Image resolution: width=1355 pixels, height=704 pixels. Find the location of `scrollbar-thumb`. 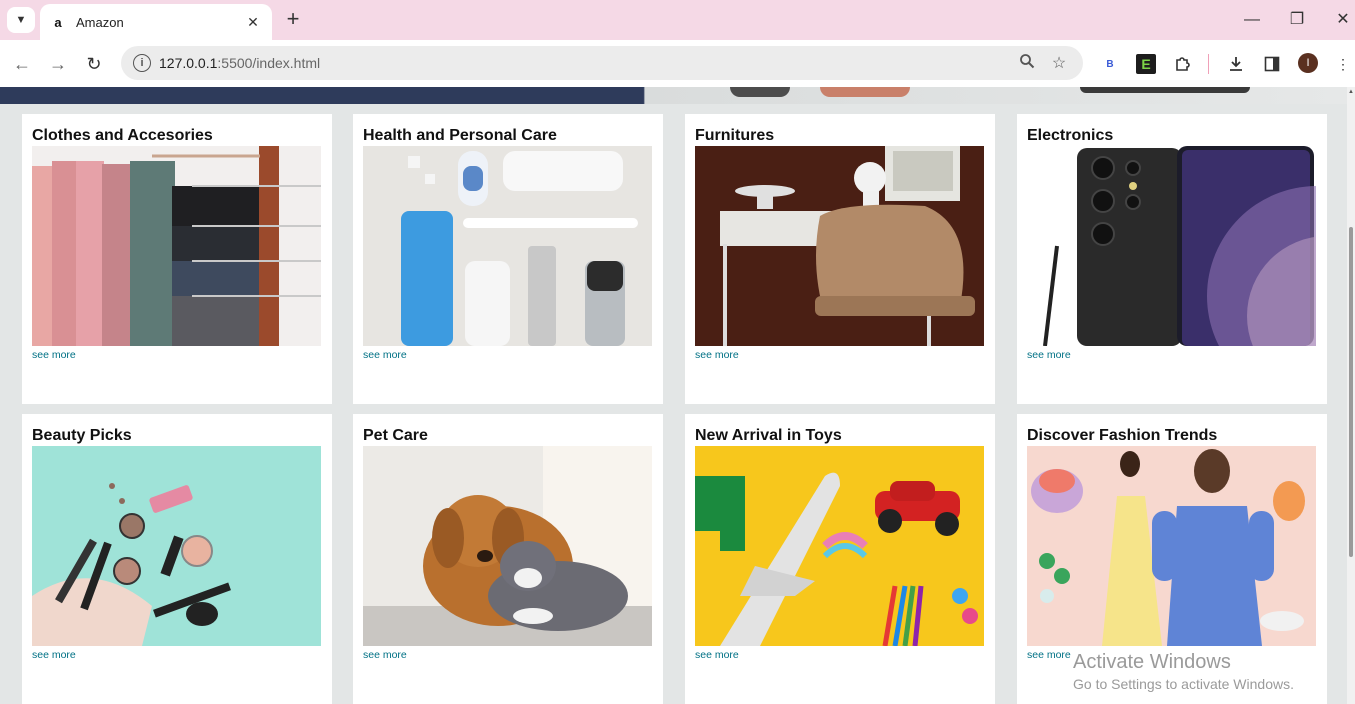

scrollbar-thumb is located at coordinates (1351, 392).